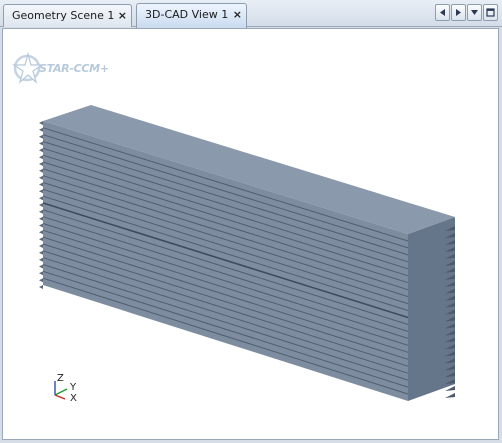 The width and height of the screenshot is (502, 443). I want to click on maximize-button, so click(490, 12).